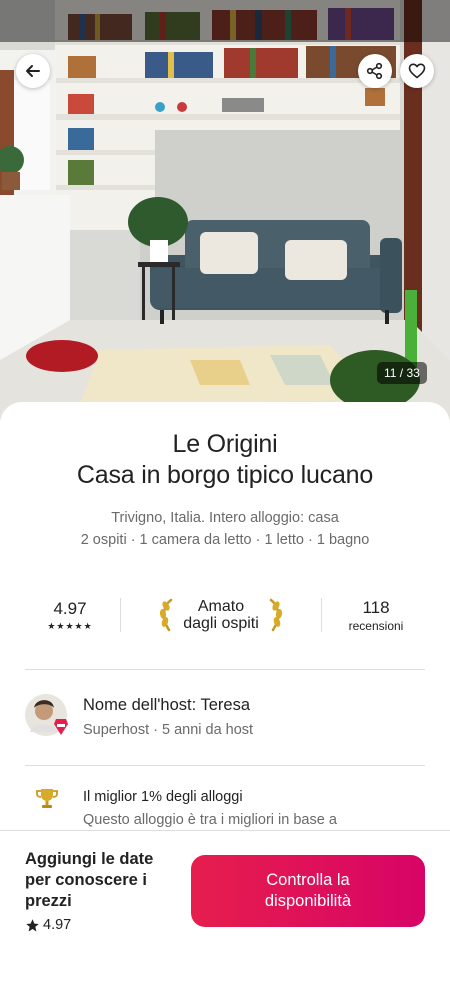  Describe the element at coordinates (221, 606) in the screenshot. I see `guest-favorite-line-1: Amato` at that location.